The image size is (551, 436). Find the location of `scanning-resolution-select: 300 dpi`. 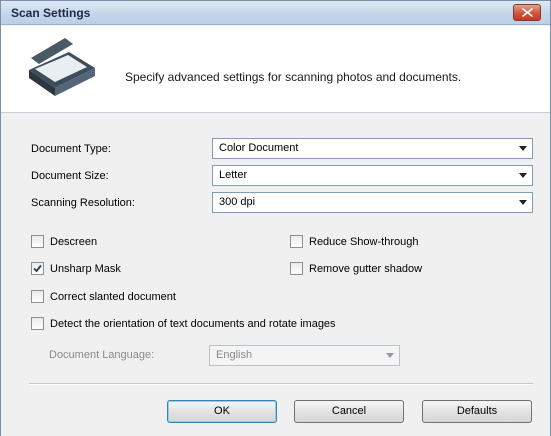

scanning-resolution-select: 300 dpi is located at coordinates (372, 202).